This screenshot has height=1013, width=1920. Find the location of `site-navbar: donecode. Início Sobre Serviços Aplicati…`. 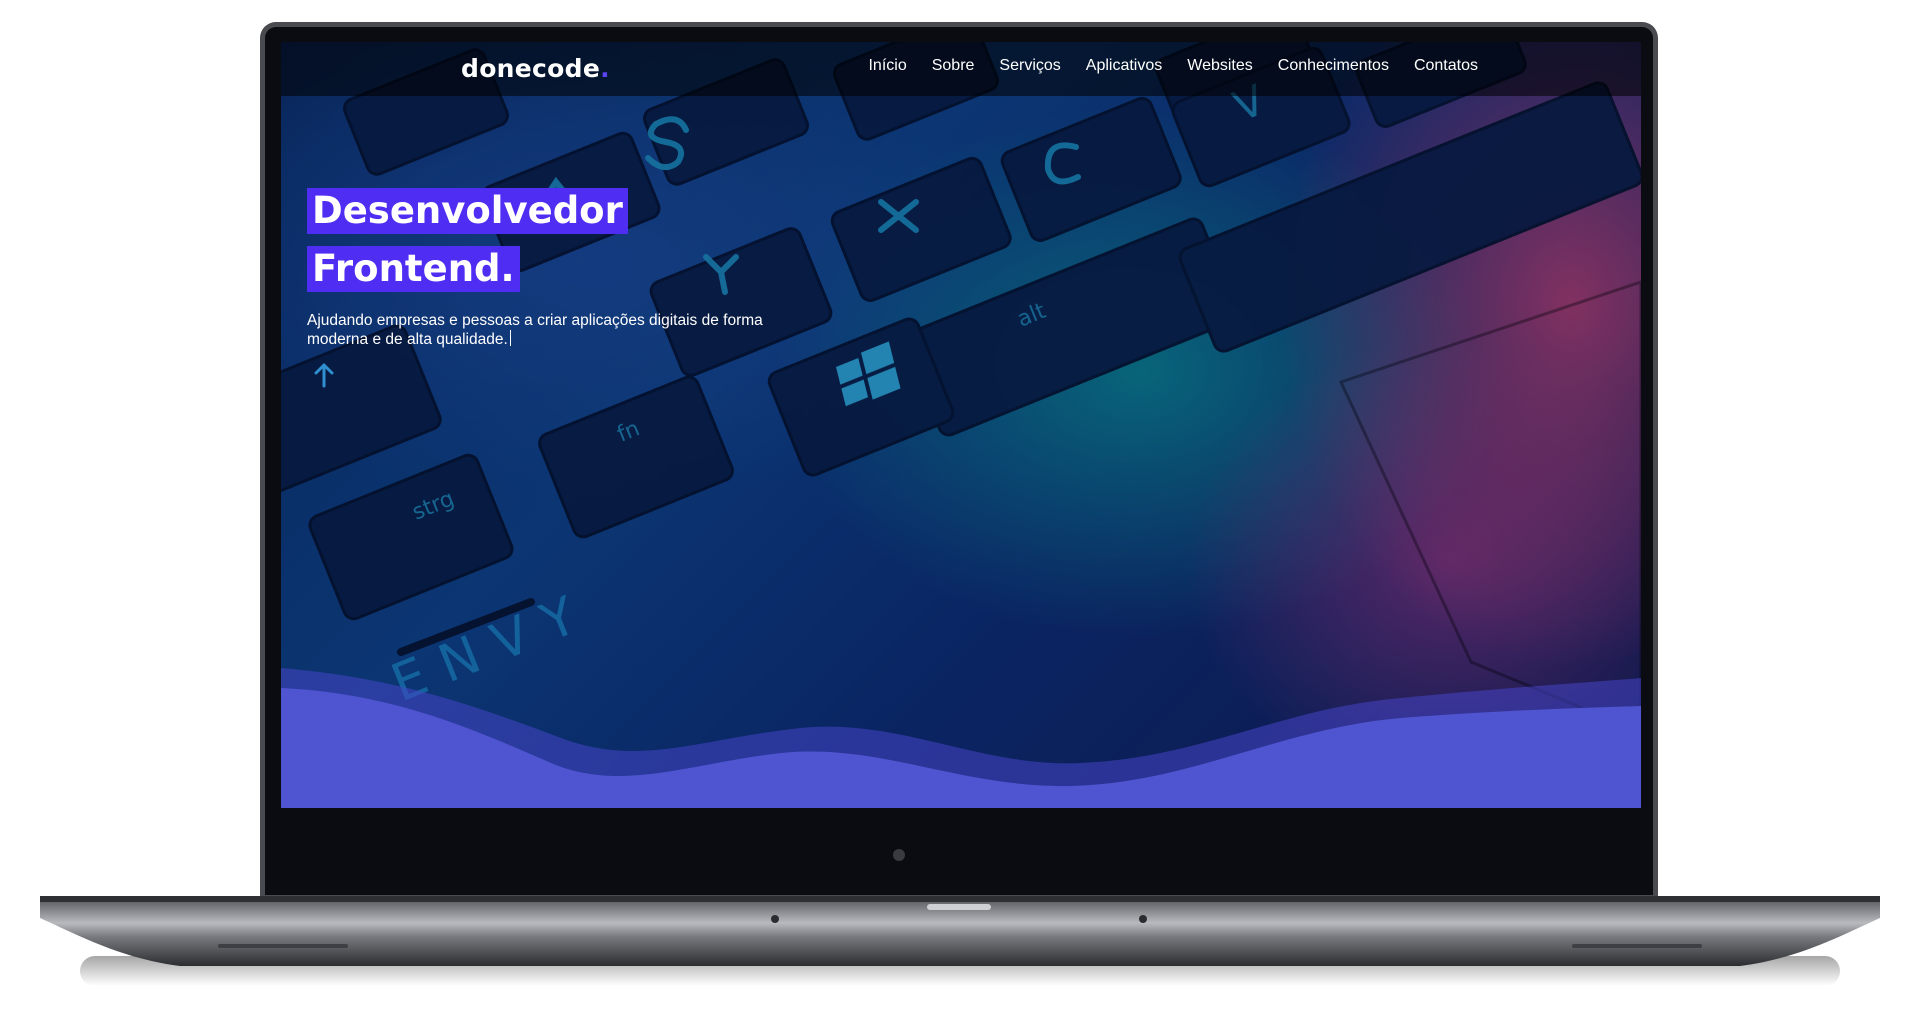

site-navbar: donecode. Início Sobre Serviços Aplicati… is located at coordinates (961, 69).